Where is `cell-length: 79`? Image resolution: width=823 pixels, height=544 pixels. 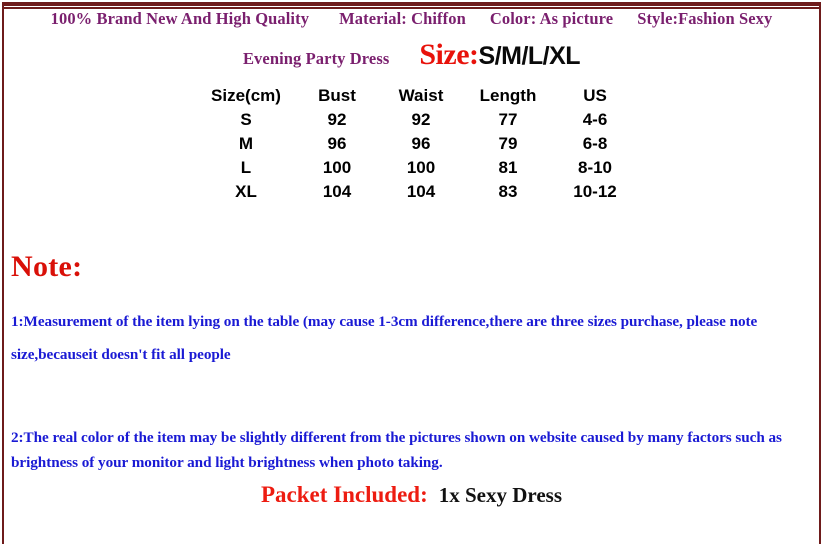
cell-length: 79 is located at coordinates (508, 143).